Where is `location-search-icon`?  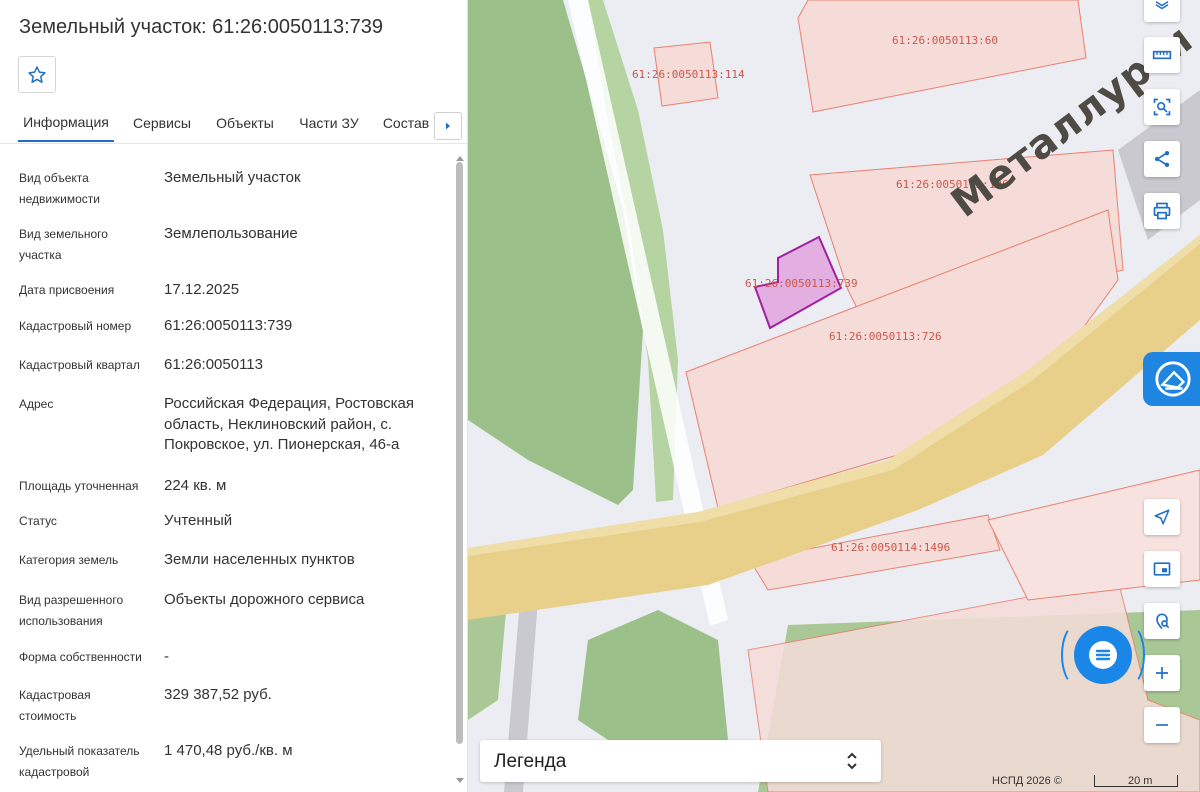
location-search-icon is located at coordinates (1163, 621).